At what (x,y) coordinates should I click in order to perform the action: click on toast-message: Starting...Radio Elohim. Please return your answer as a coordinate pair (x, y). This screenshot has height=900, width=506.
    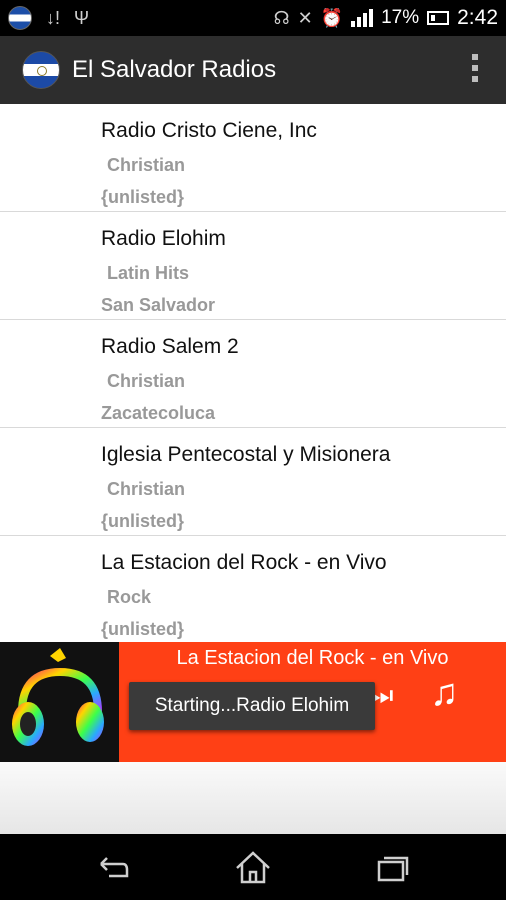
    Looking at the image, I should click on (252, 706).